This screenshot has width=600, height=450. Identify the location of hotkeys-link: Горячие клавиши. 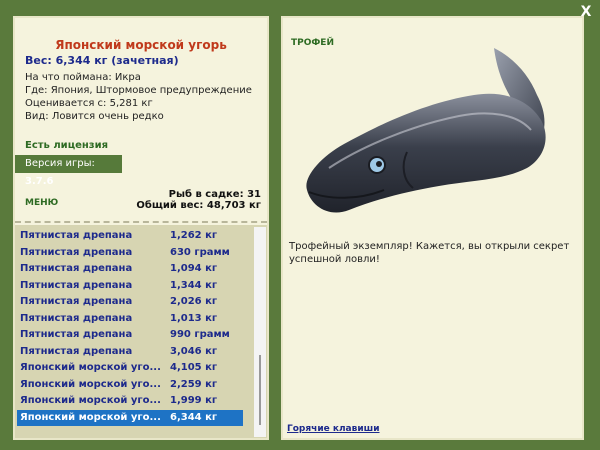
(333, 429).